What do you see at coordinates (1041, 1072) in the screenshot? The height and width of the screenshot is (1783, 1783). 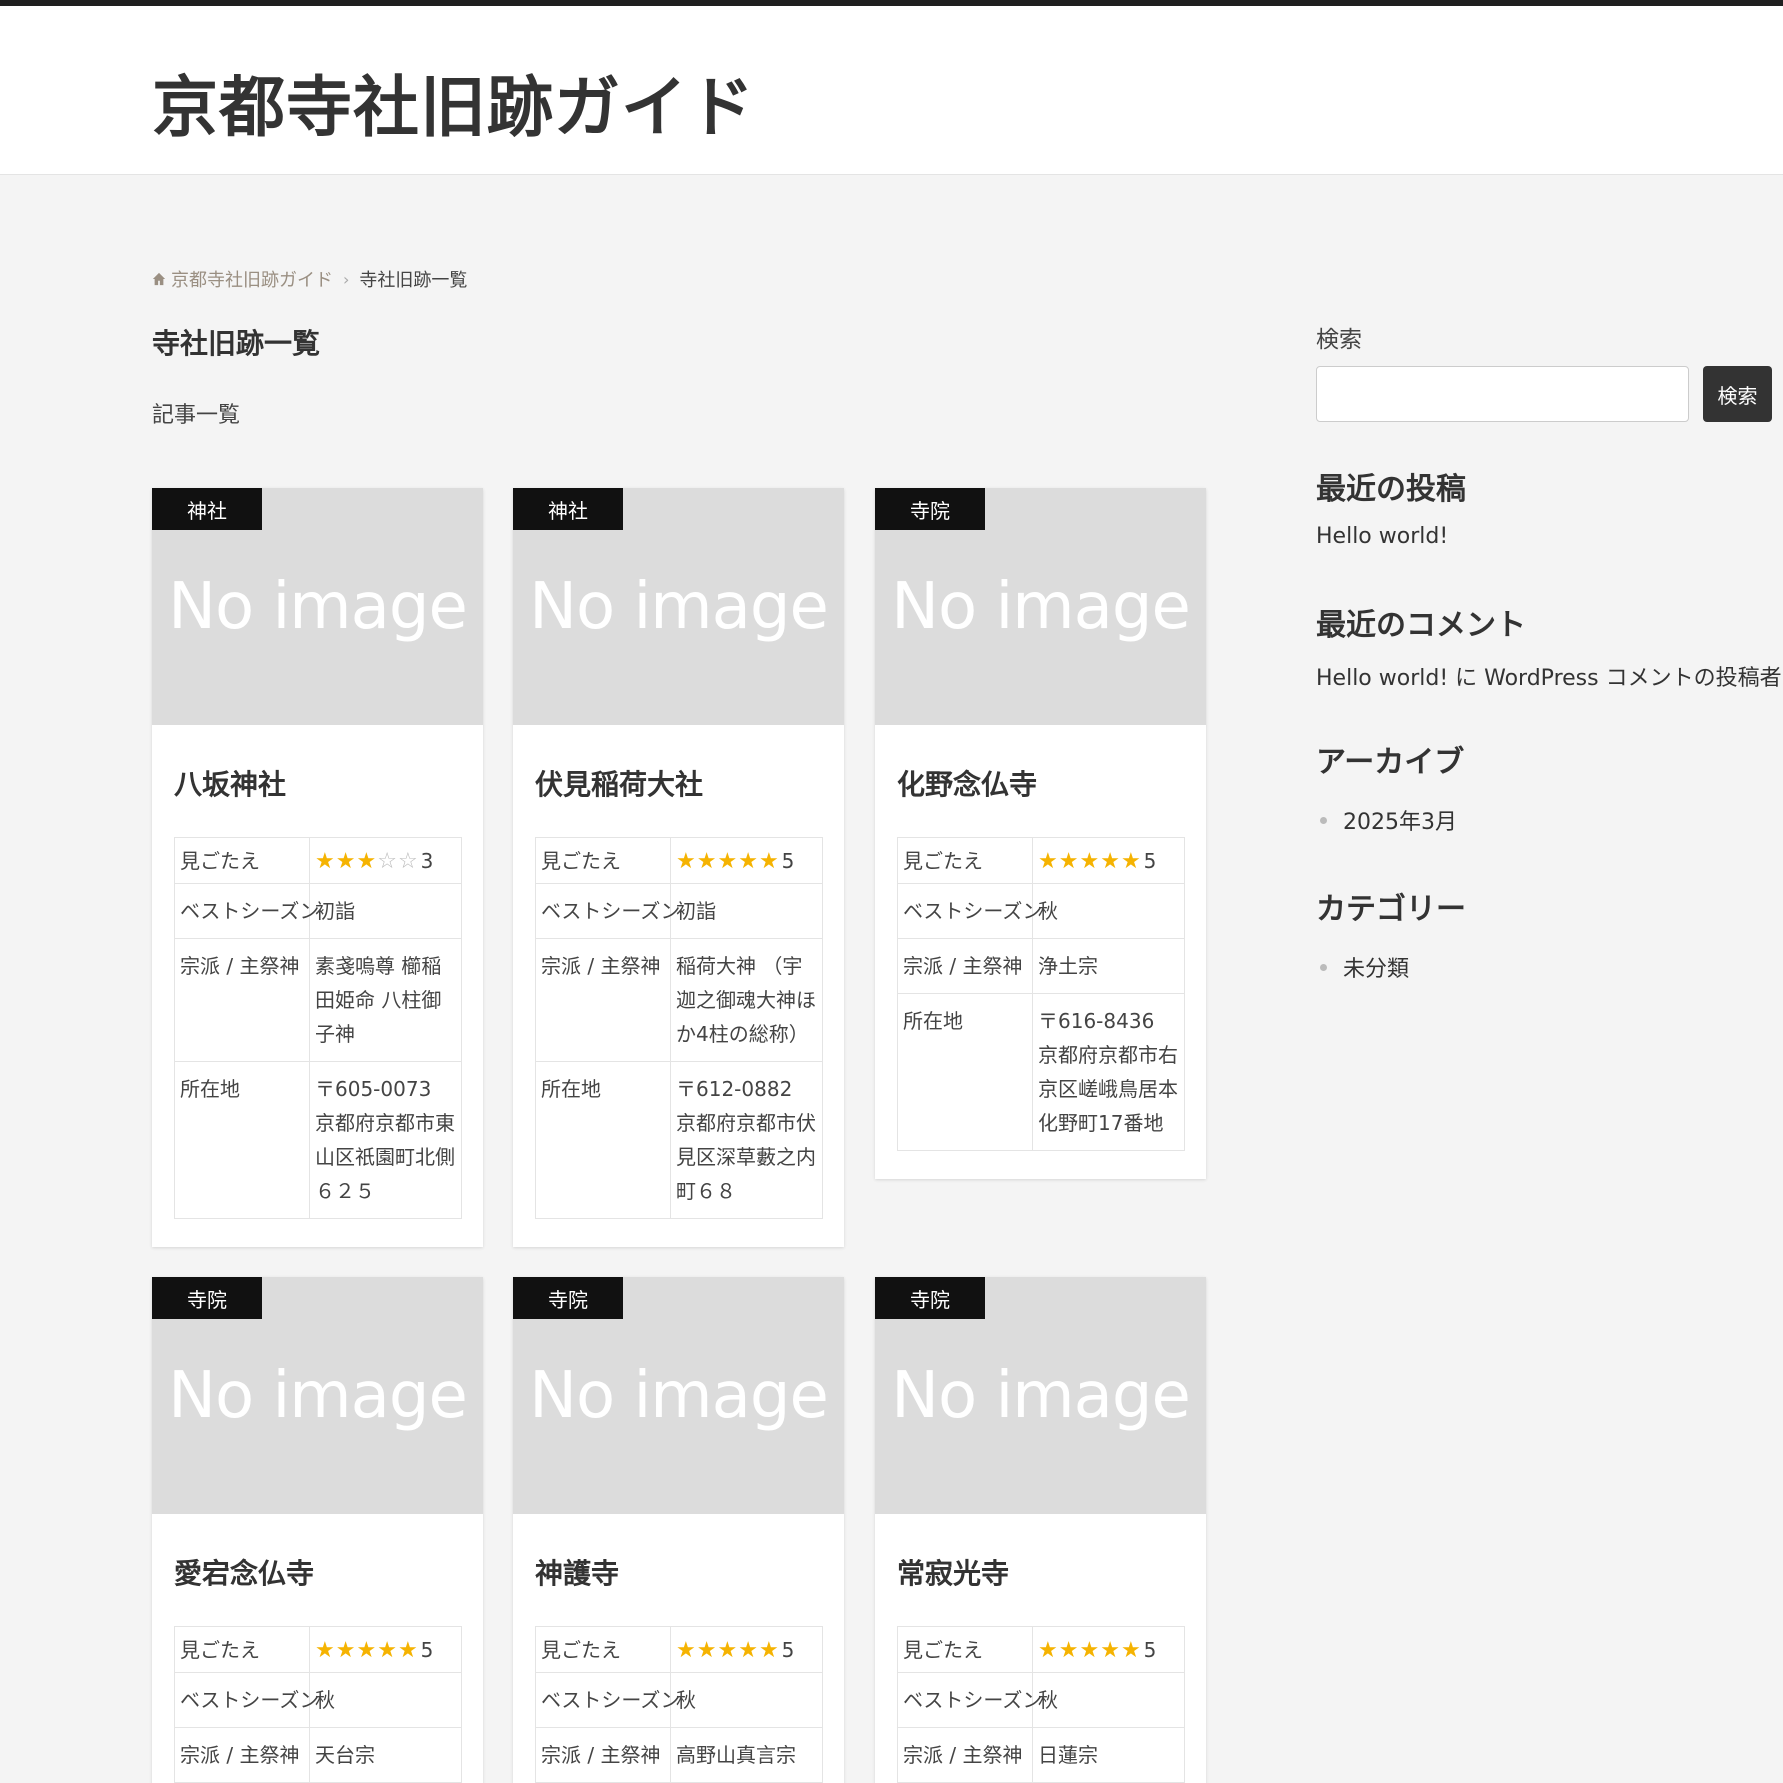 I see `spec-row-address: 所在地 〒616-8436 京都府京都市右京区嵯峨鳥居本化野町17番地` at bounding box center [1041, 1072].